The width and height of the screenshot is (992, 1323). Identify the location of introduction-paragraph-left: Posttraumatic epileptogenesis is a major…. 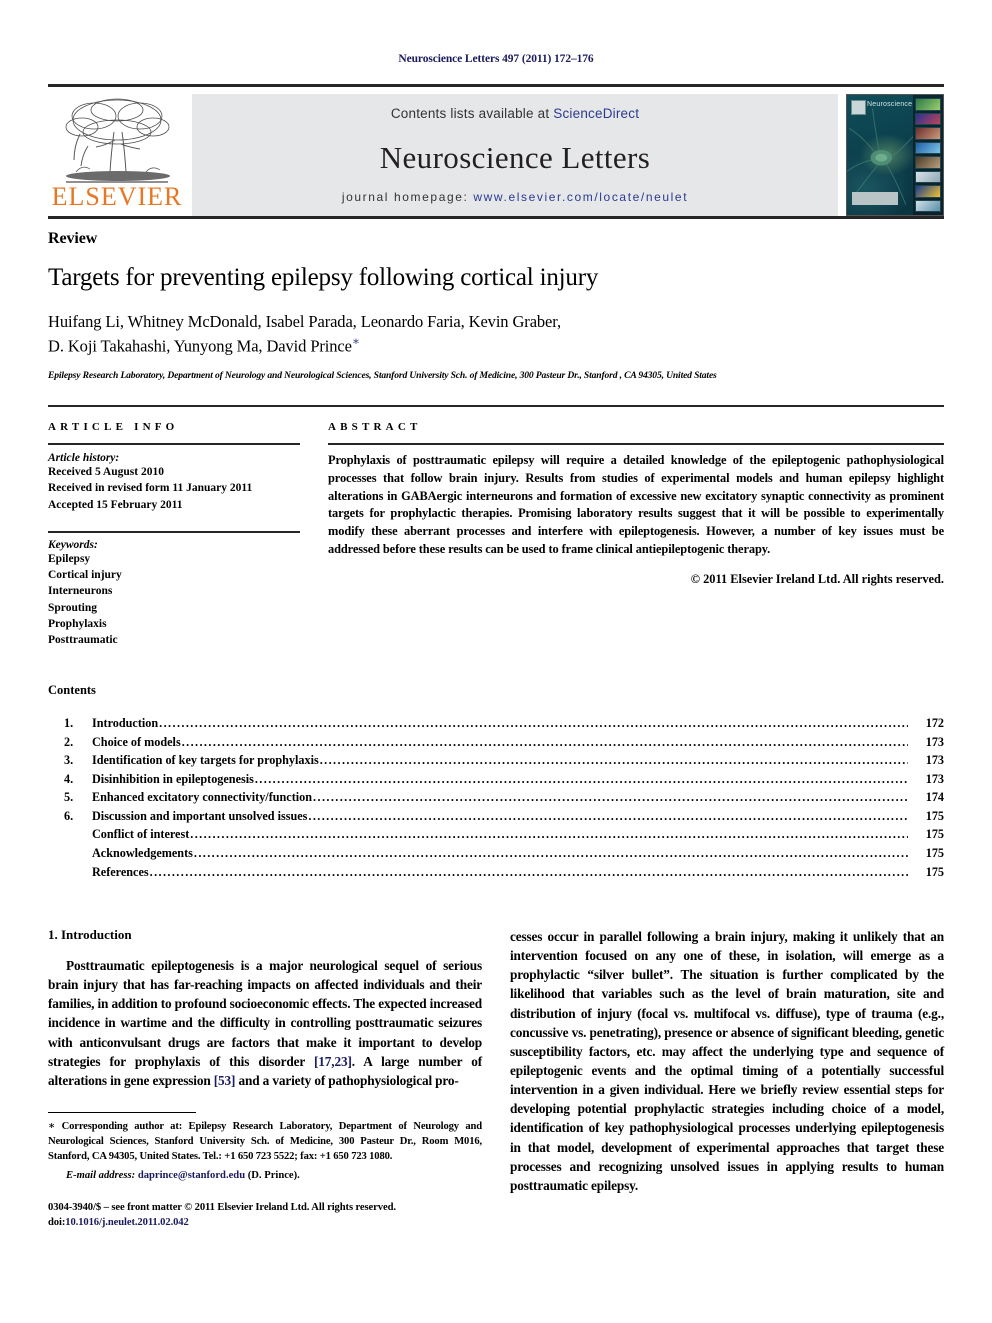
(265, 1023).